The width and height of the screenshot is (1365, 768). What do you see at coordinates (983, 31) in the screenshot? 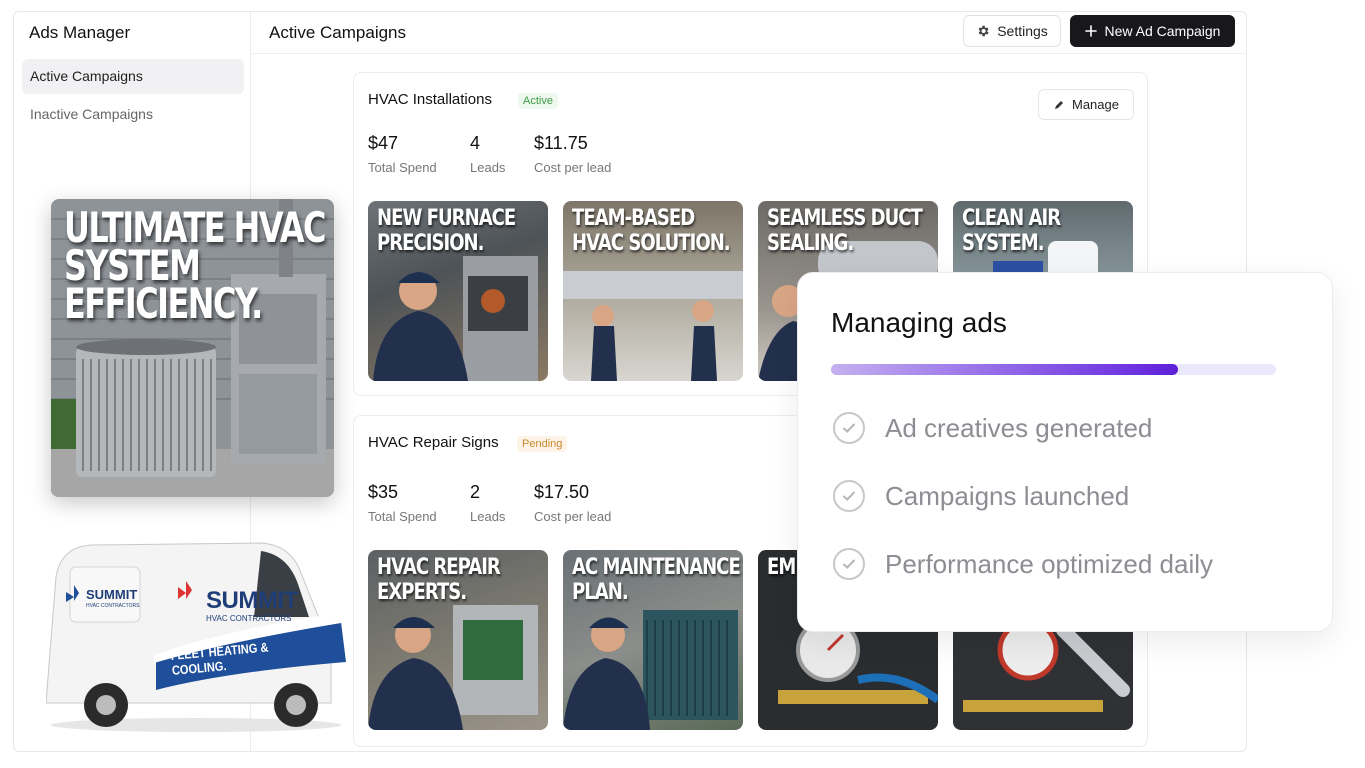
I see `gear-icon` at bounding box center [983, 31].